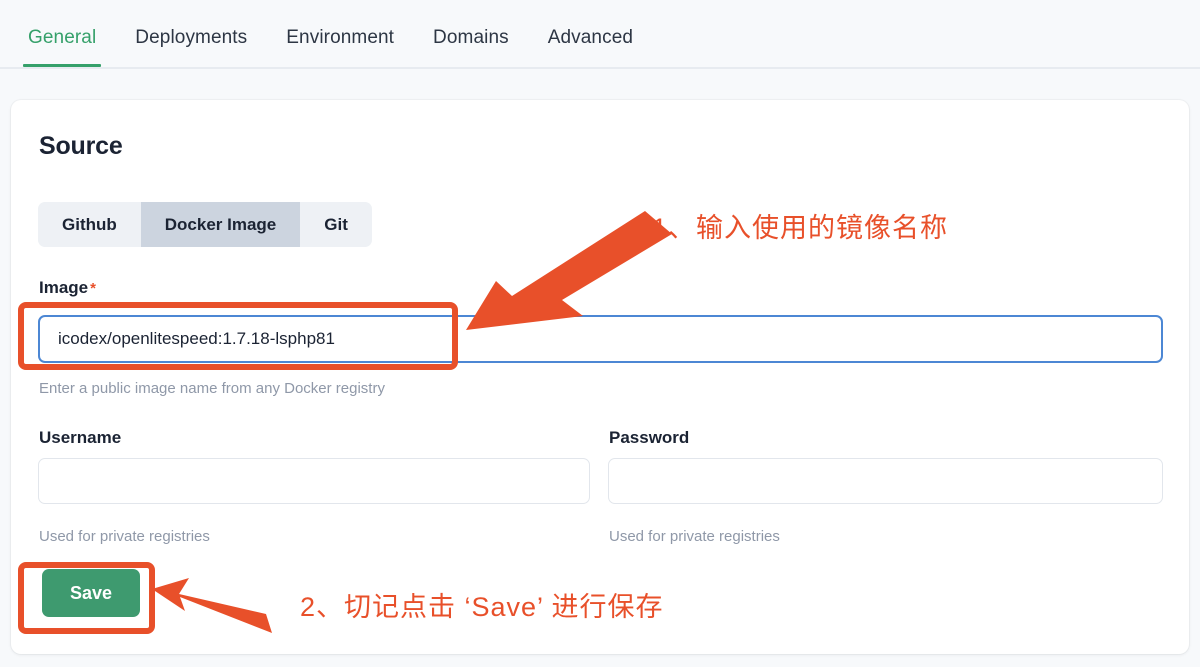 The width and height of the screenshot is (1200, 667). I want to click on username-field-helper-text: Used for private registries, so click(124, 536).